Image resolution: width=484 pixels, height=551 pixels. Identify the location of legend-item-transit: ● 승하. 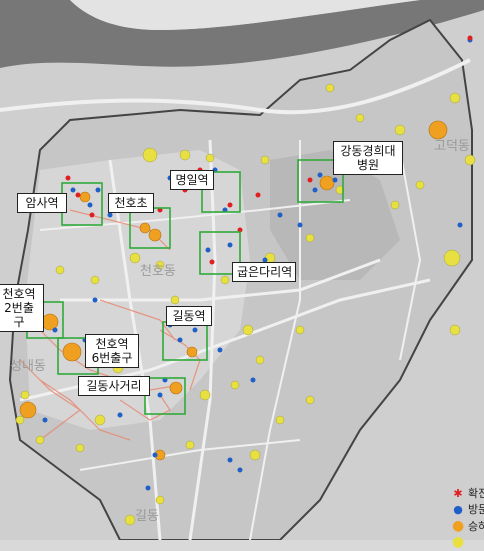
(468, 526).